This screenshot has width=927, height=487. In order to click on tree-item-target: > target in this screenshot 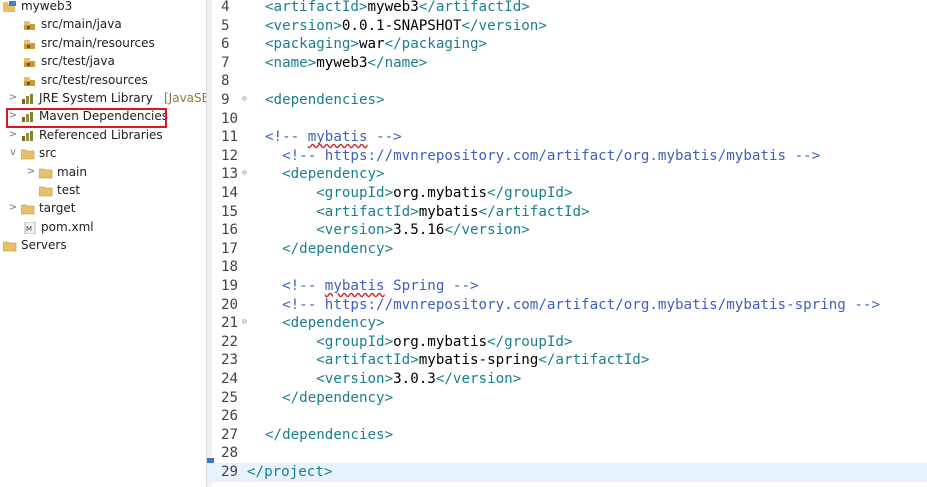, I will do `click(103, 208)`.